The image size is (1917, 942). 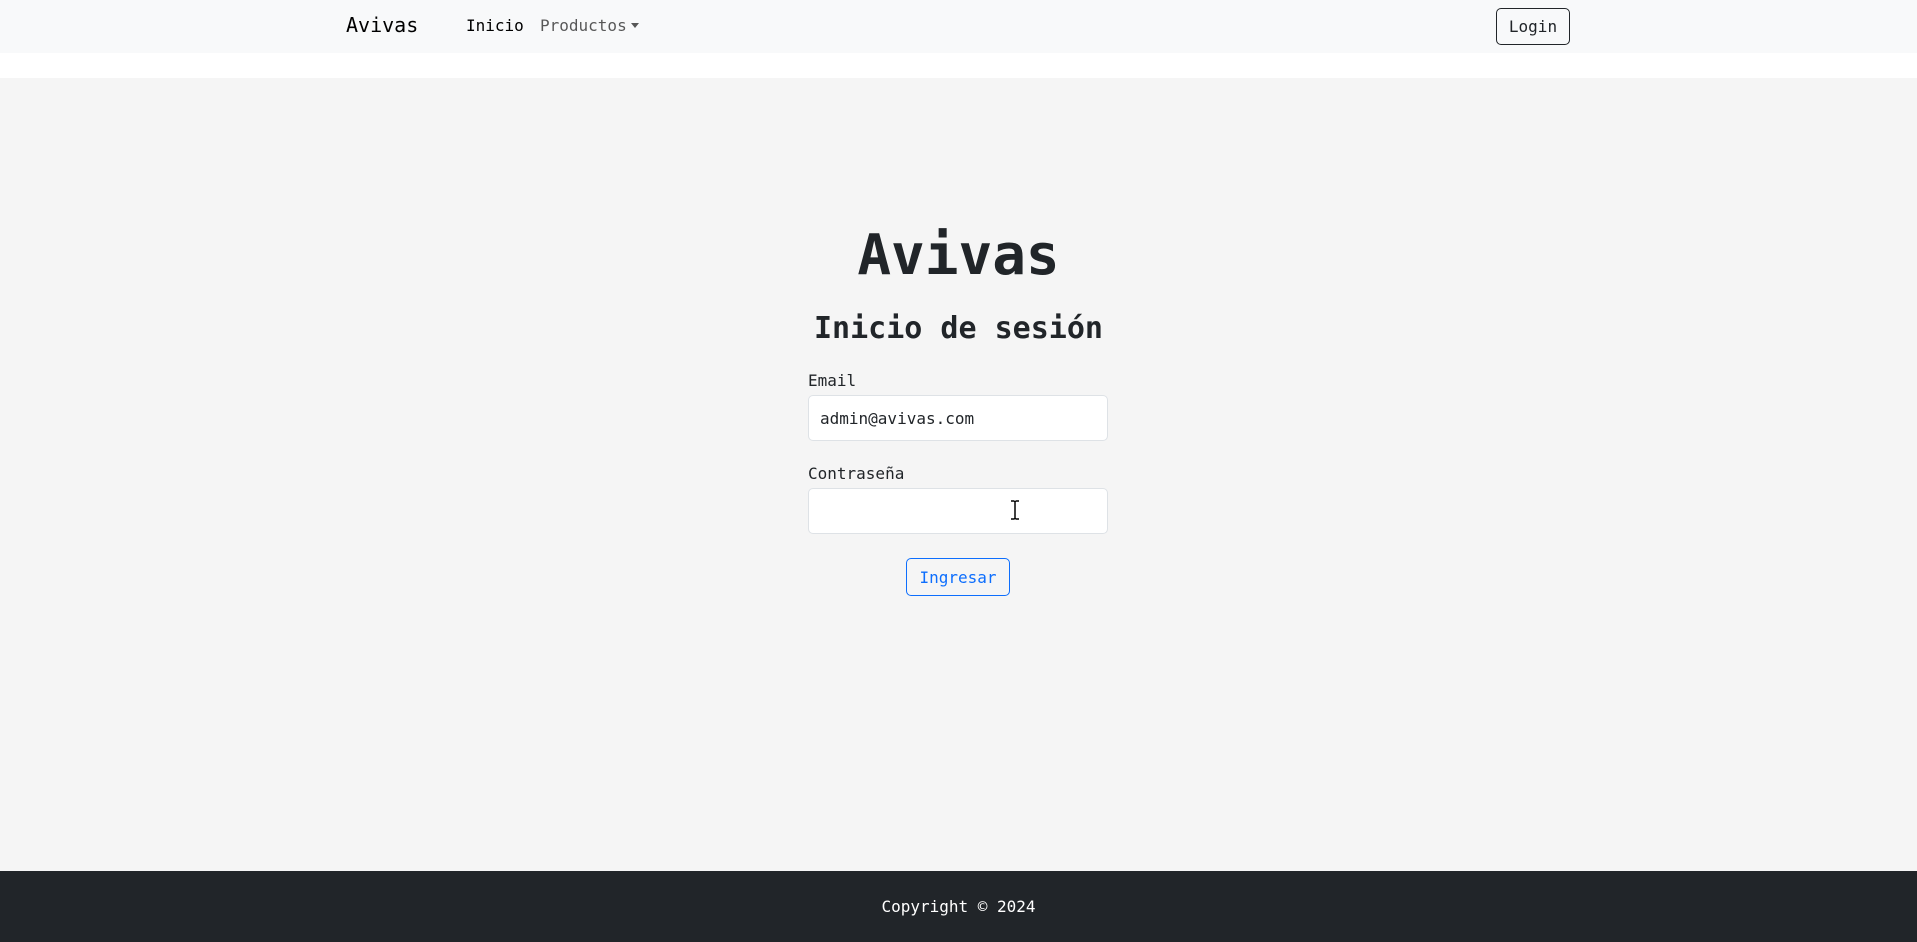 What do you see at coordinates (958, 511) in the screenshot?
I see `password-field` at bounding box center [958, 511].